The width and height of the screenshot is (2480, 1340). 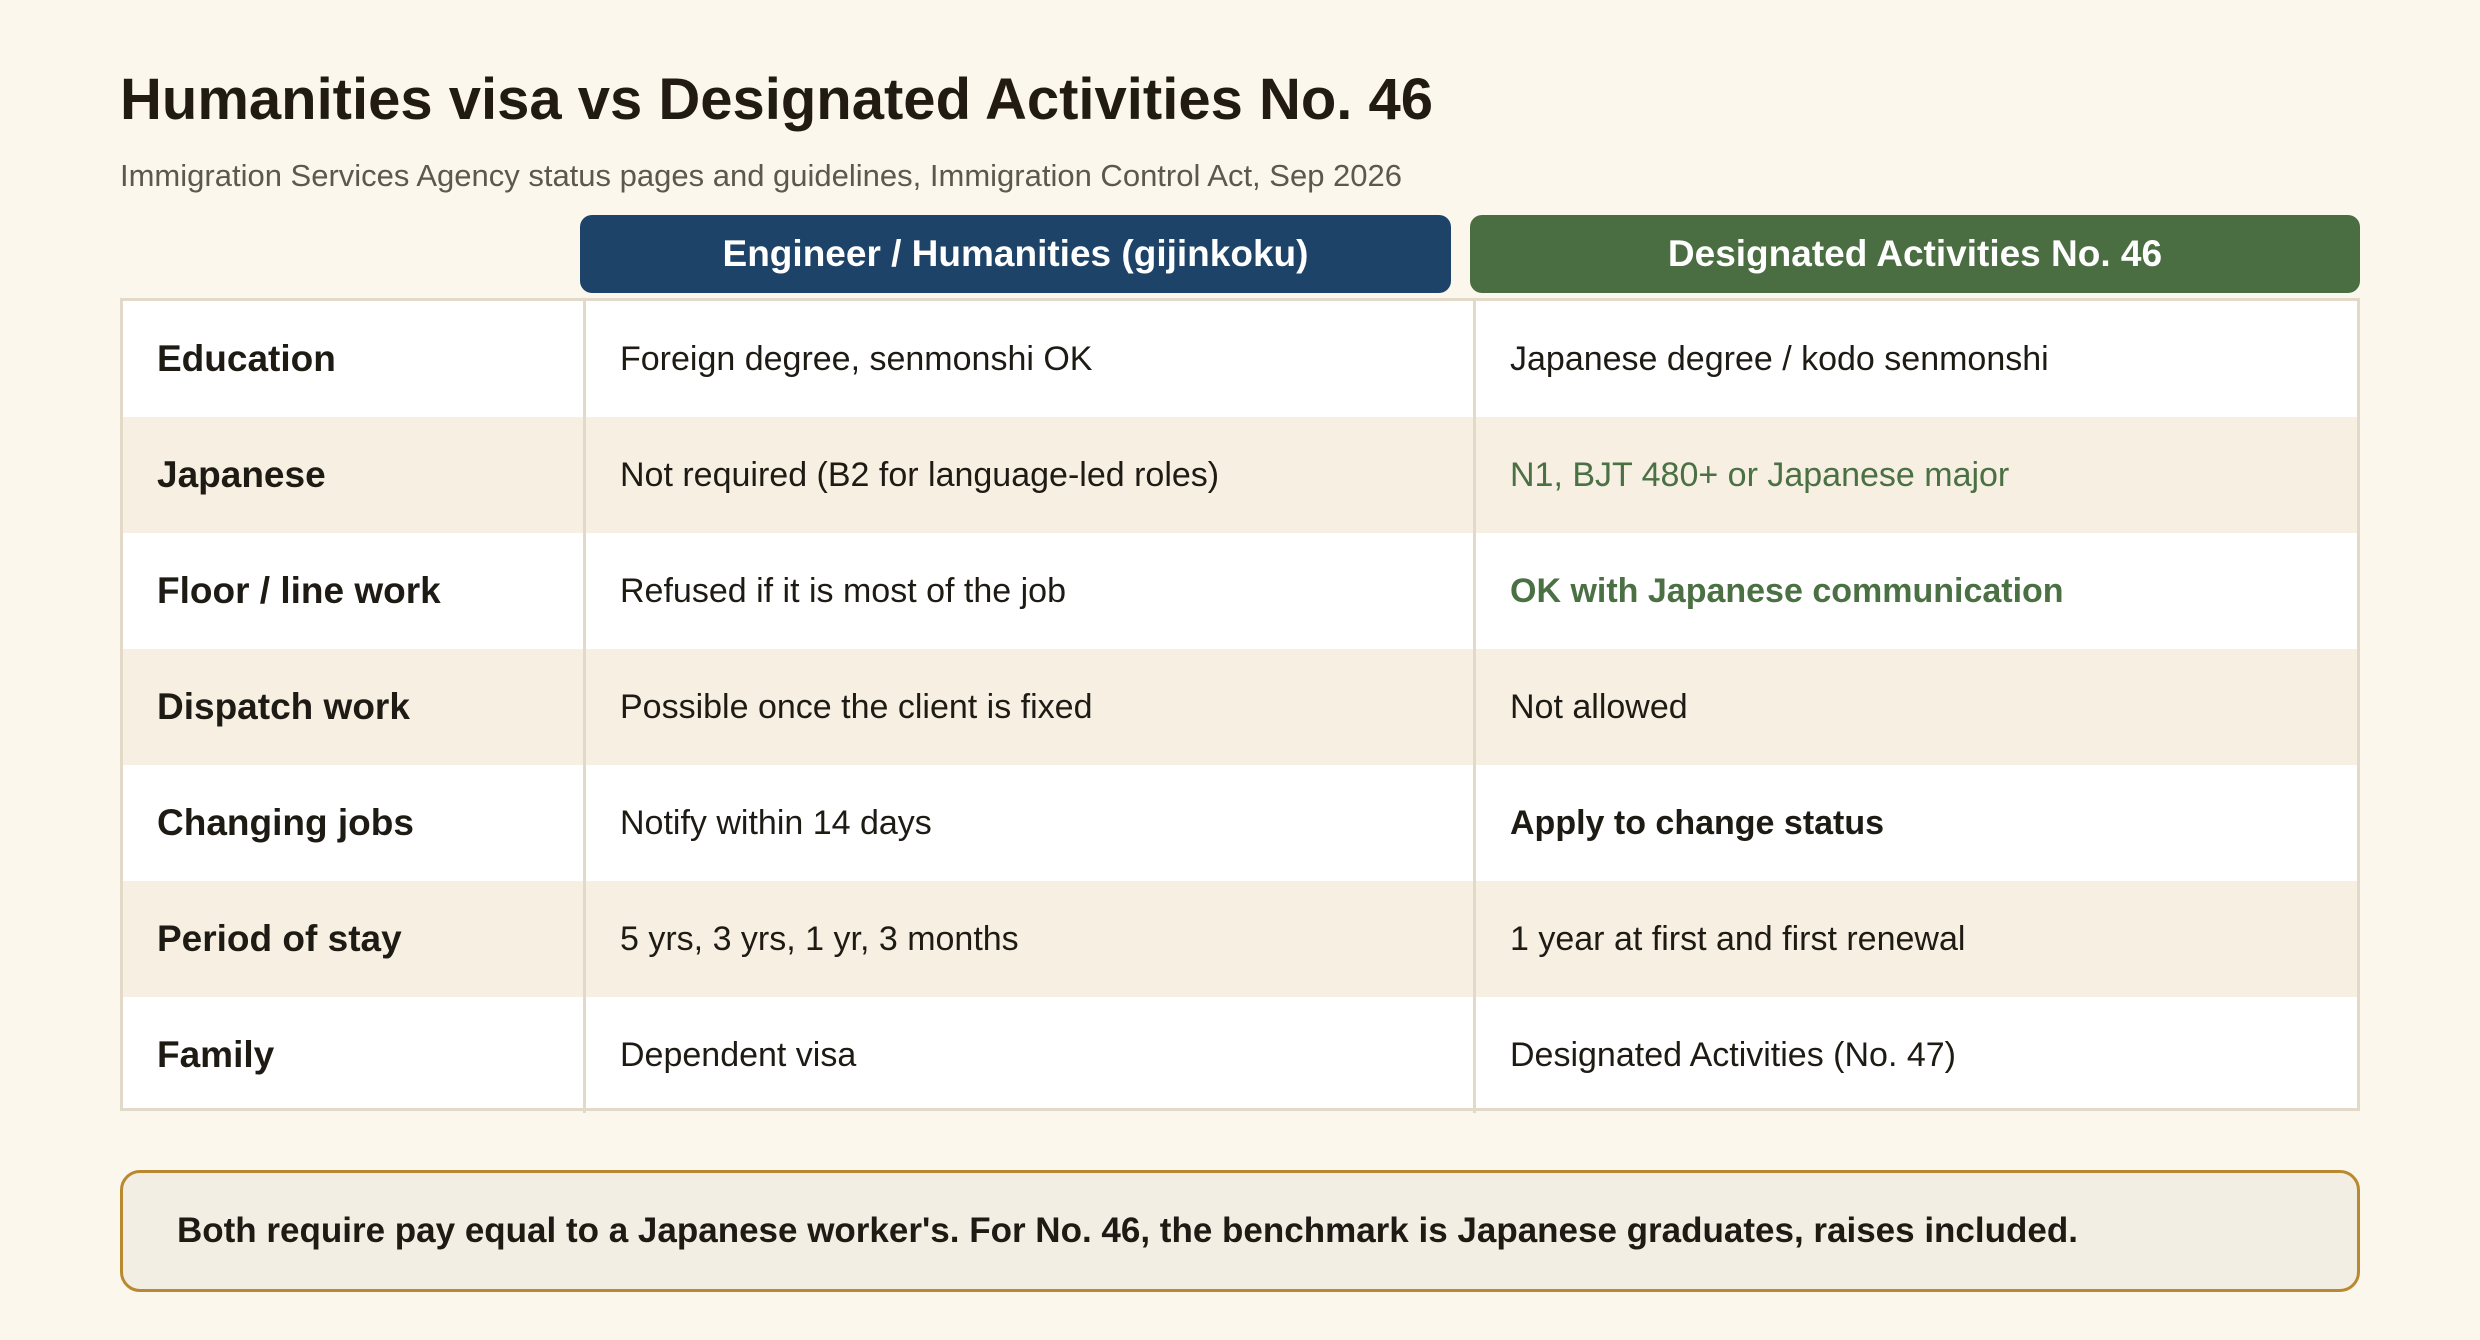 I want to click on cell-no46: OK with Japanese communication, so click(x=1915, y=591).